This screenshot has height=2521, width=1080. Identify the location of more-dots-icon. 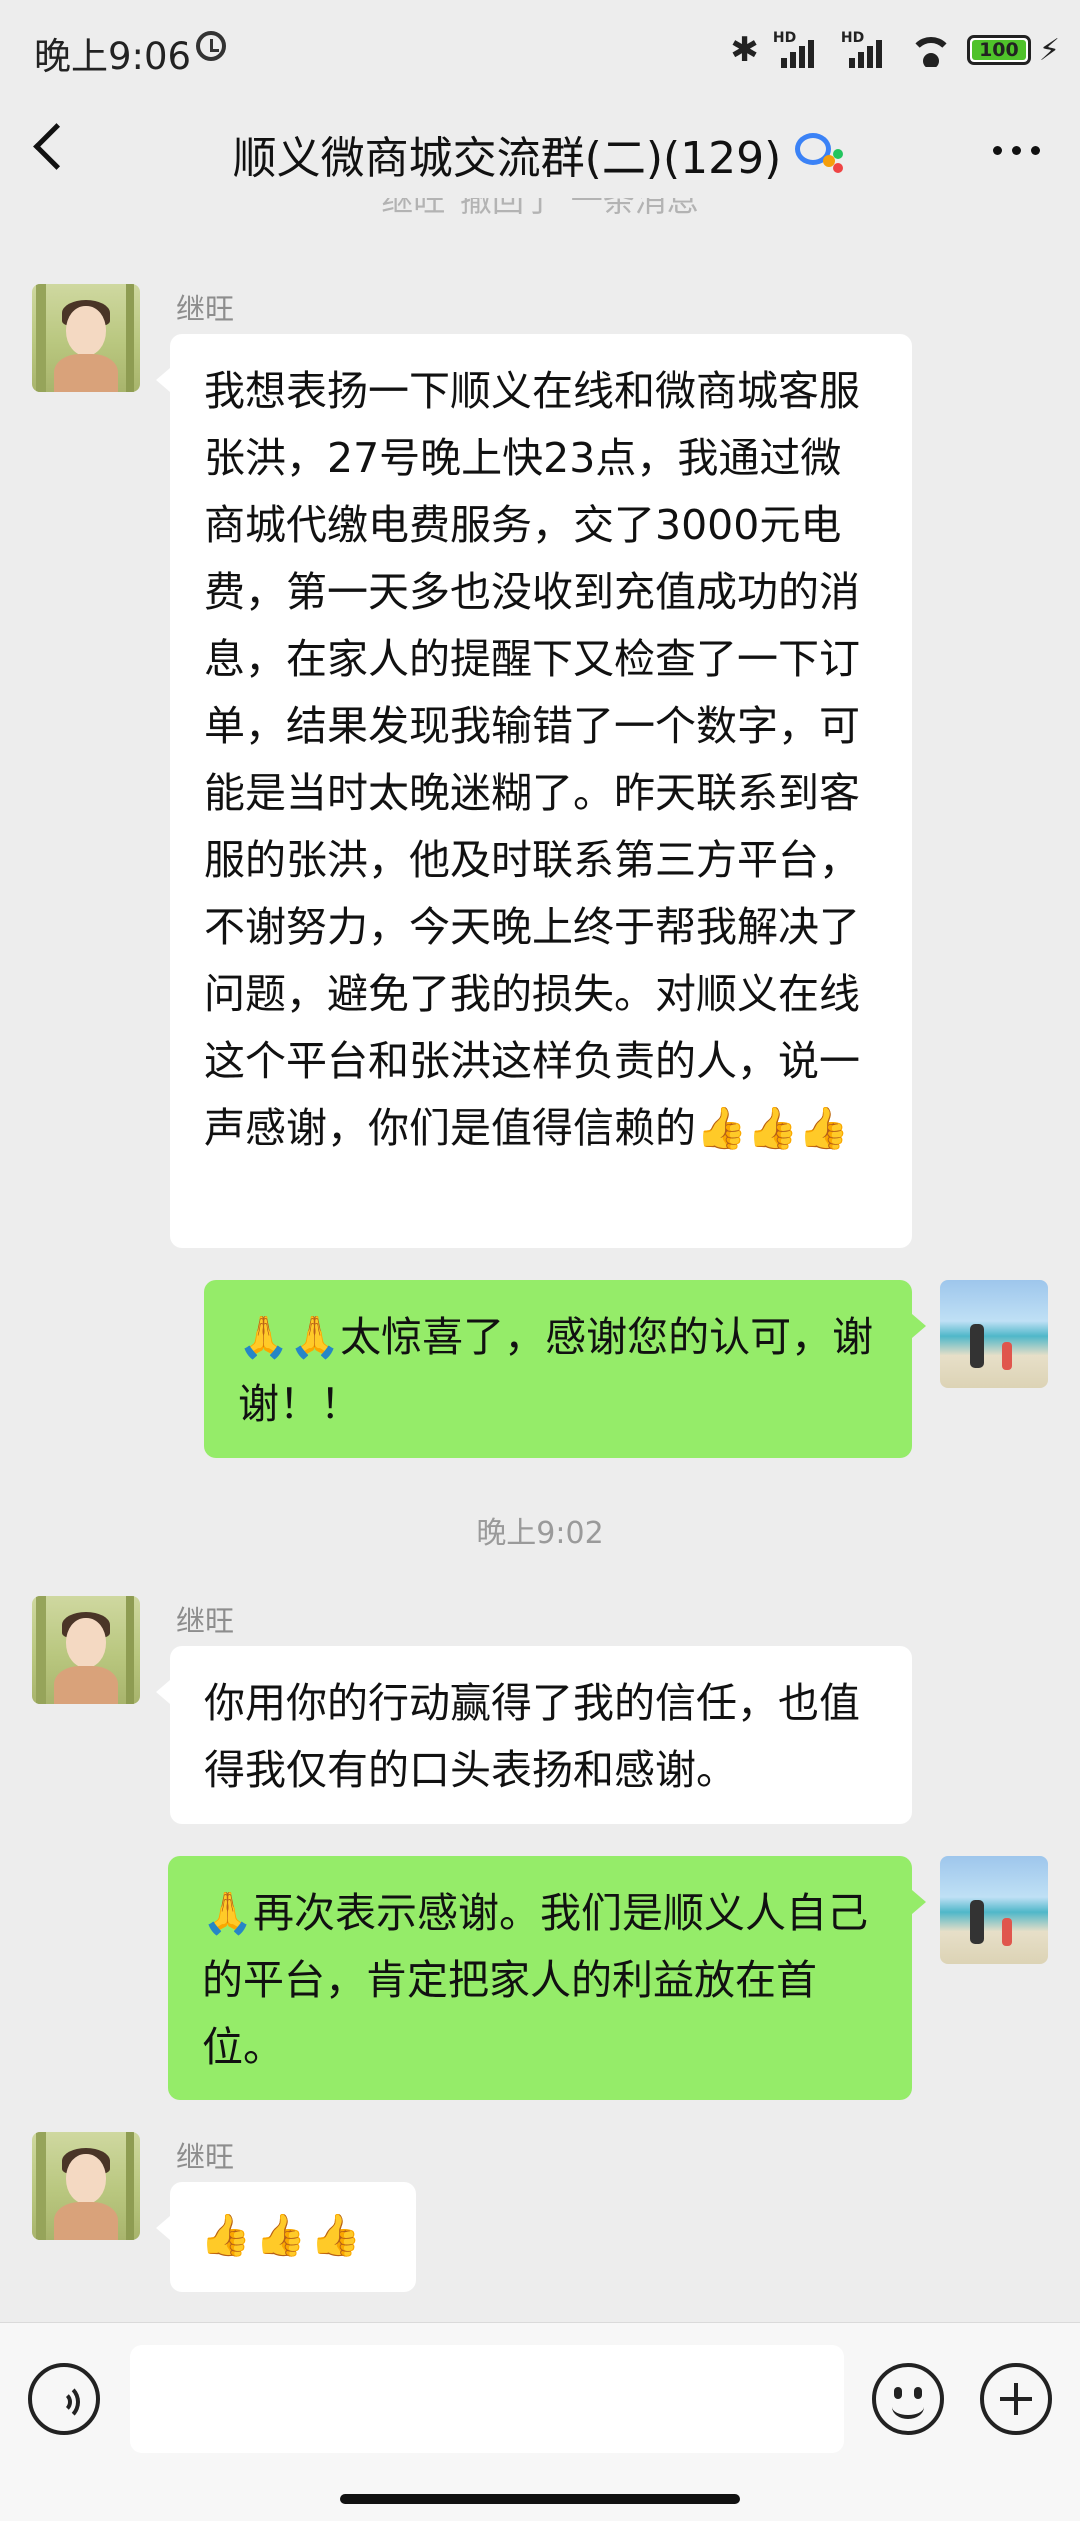
(1016, 150).